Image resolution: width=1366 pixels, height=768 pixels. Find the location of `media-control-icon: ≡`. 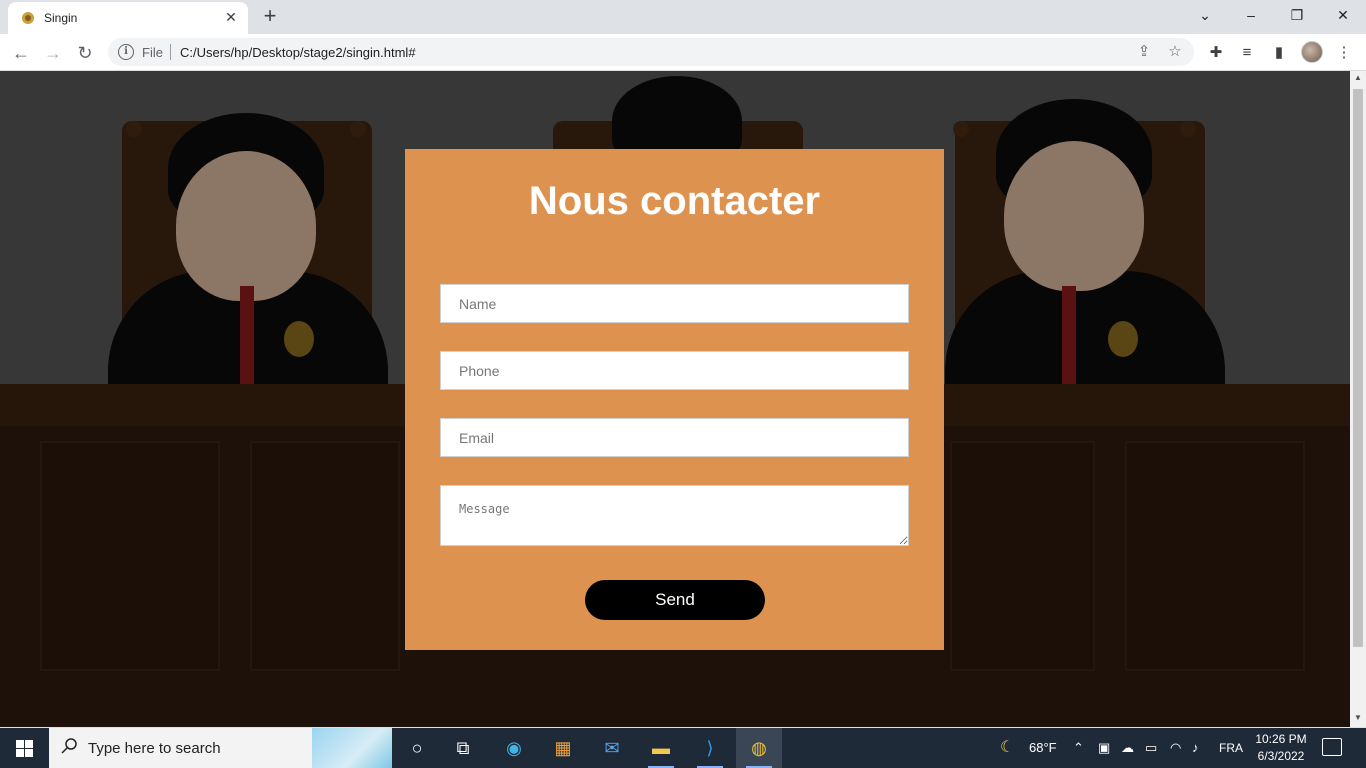

media-control-icon: ≡ is located at coordinates (1247, 53).